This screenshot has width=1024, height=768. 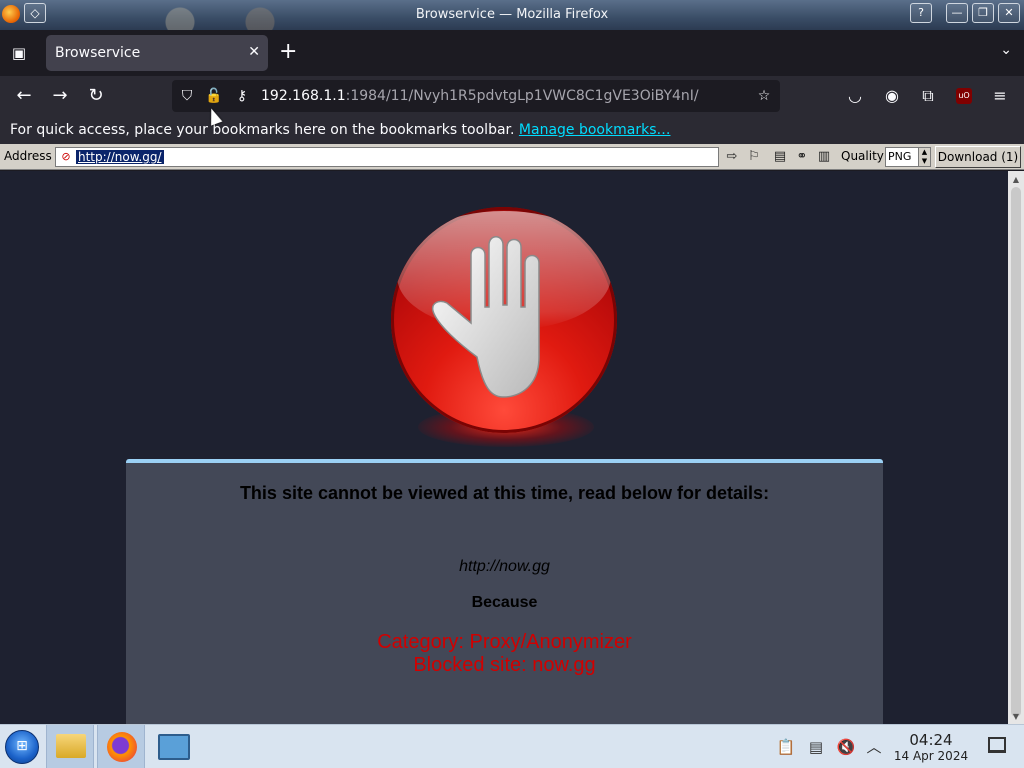 I want to click on hamburger-menu-icon: ≡, so click(x=1000, y=96).